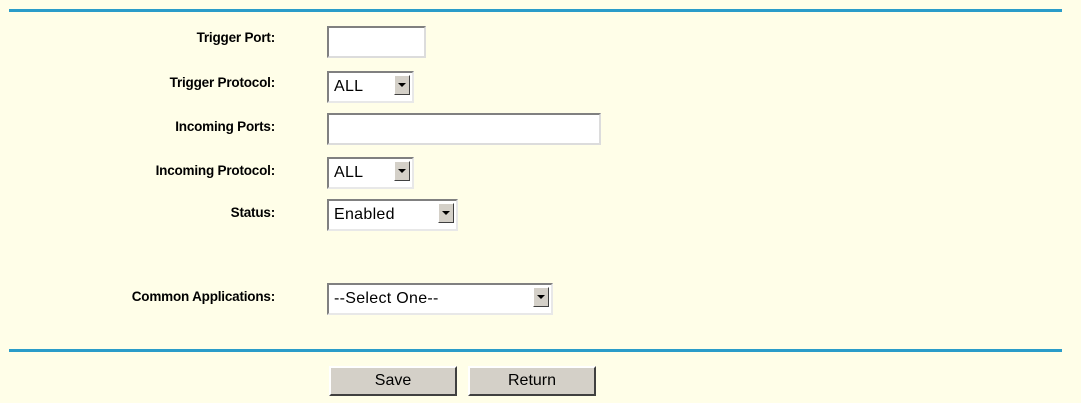 The width and height of the screenshot is (1081, 403). Describe the element at coordinates (253, 212) in the screenshot. I see `status-label: Status:` at that location.